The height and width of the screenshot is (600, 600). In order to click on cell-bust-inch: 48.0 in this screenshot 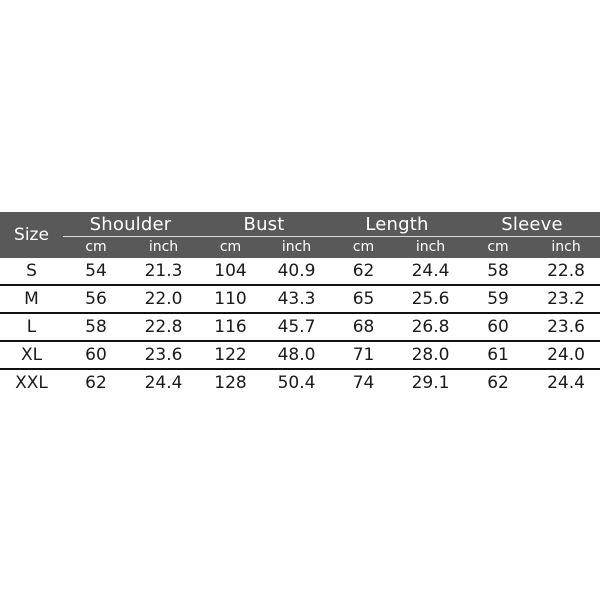, I will do `click(297, 354)`.